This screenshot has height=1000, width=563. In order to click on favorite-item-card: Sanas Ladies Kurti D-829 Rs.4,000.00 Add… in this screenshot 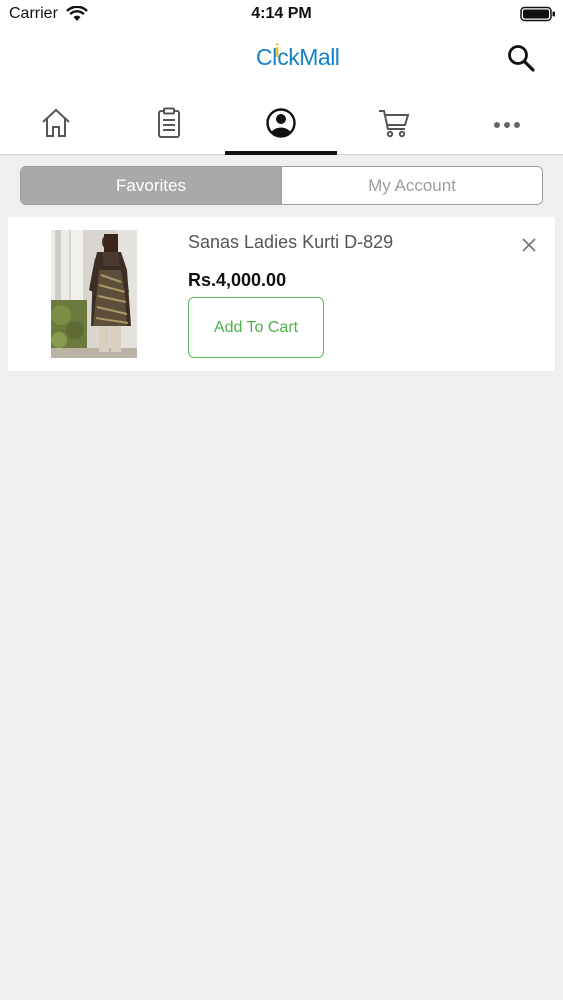, I will do `click(281, 294)`.